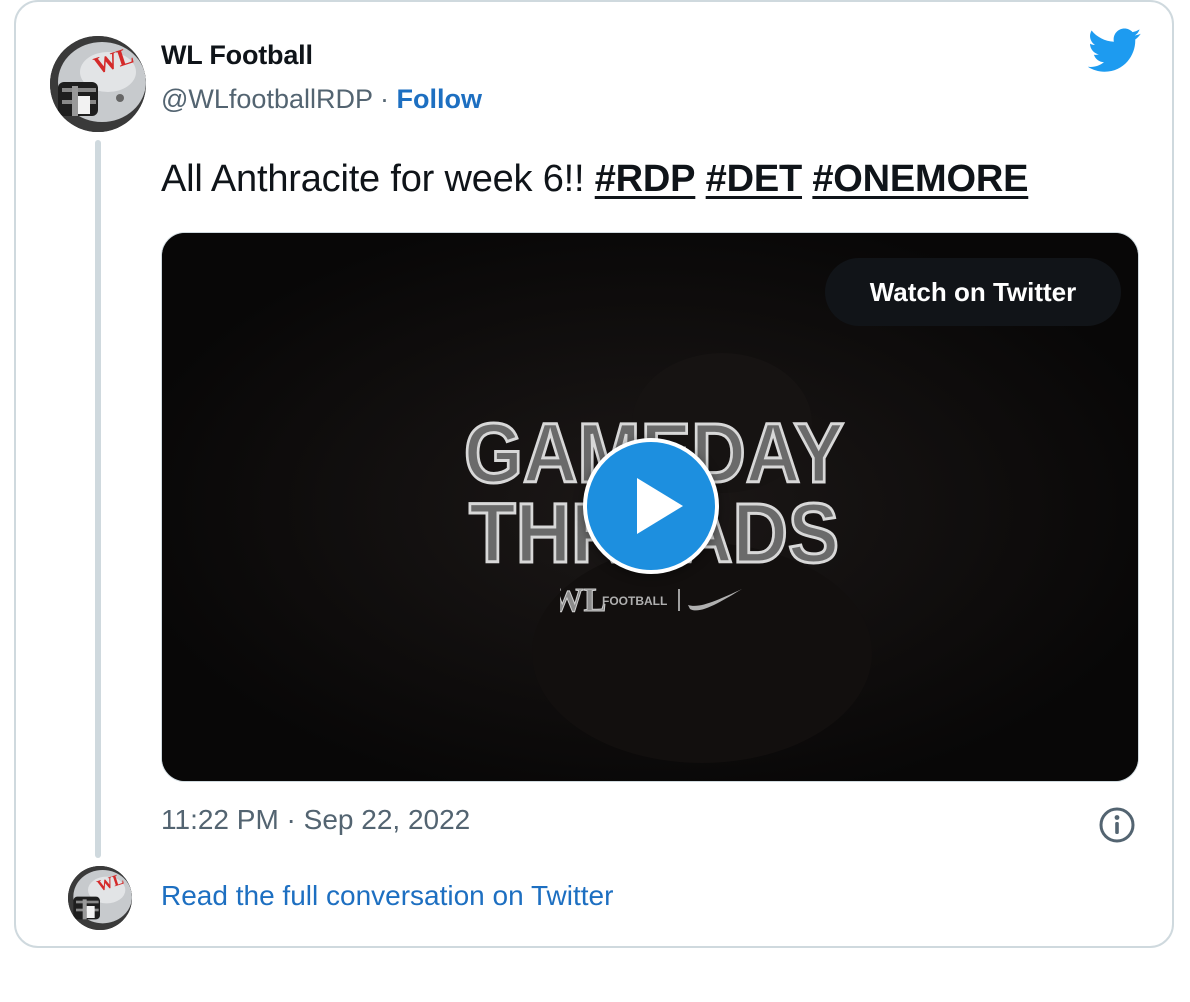  I want to click on swoosh-icon, so click(715, 600).